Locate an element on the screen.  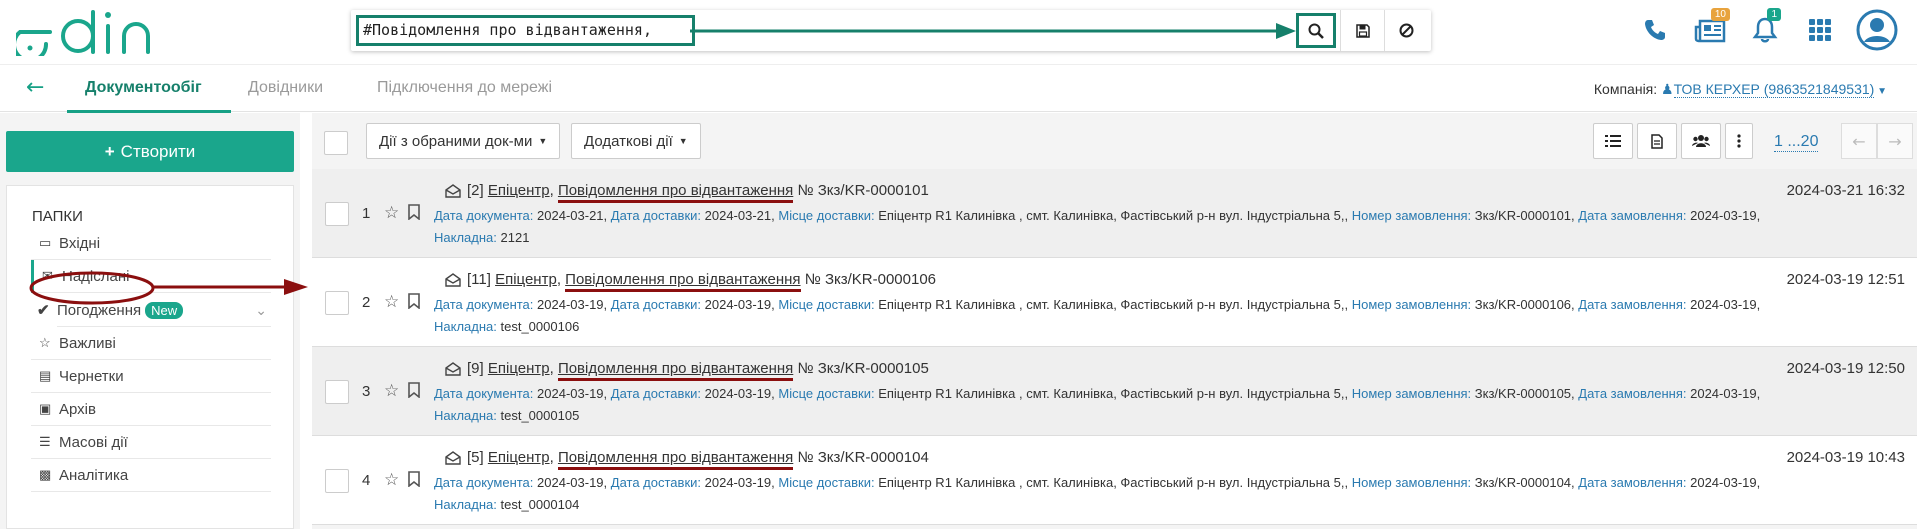
ban-icon is located at coordinates (1406, 30).